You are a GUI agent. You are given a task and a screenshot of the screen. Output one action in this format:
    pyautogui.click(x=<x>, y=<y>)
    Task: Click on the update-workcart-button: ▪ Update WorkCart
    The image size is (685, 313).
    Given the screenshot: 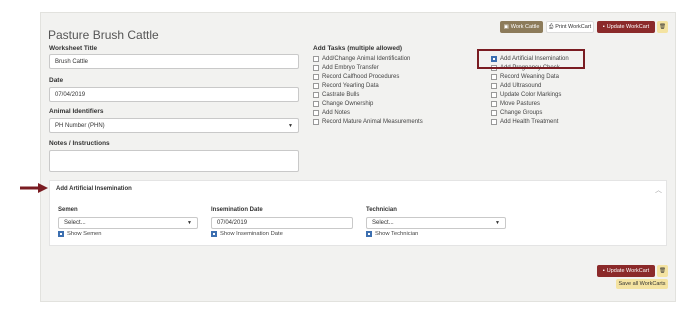 What is the action you would take?
    pyautogui.click(x=626, y=27)
    